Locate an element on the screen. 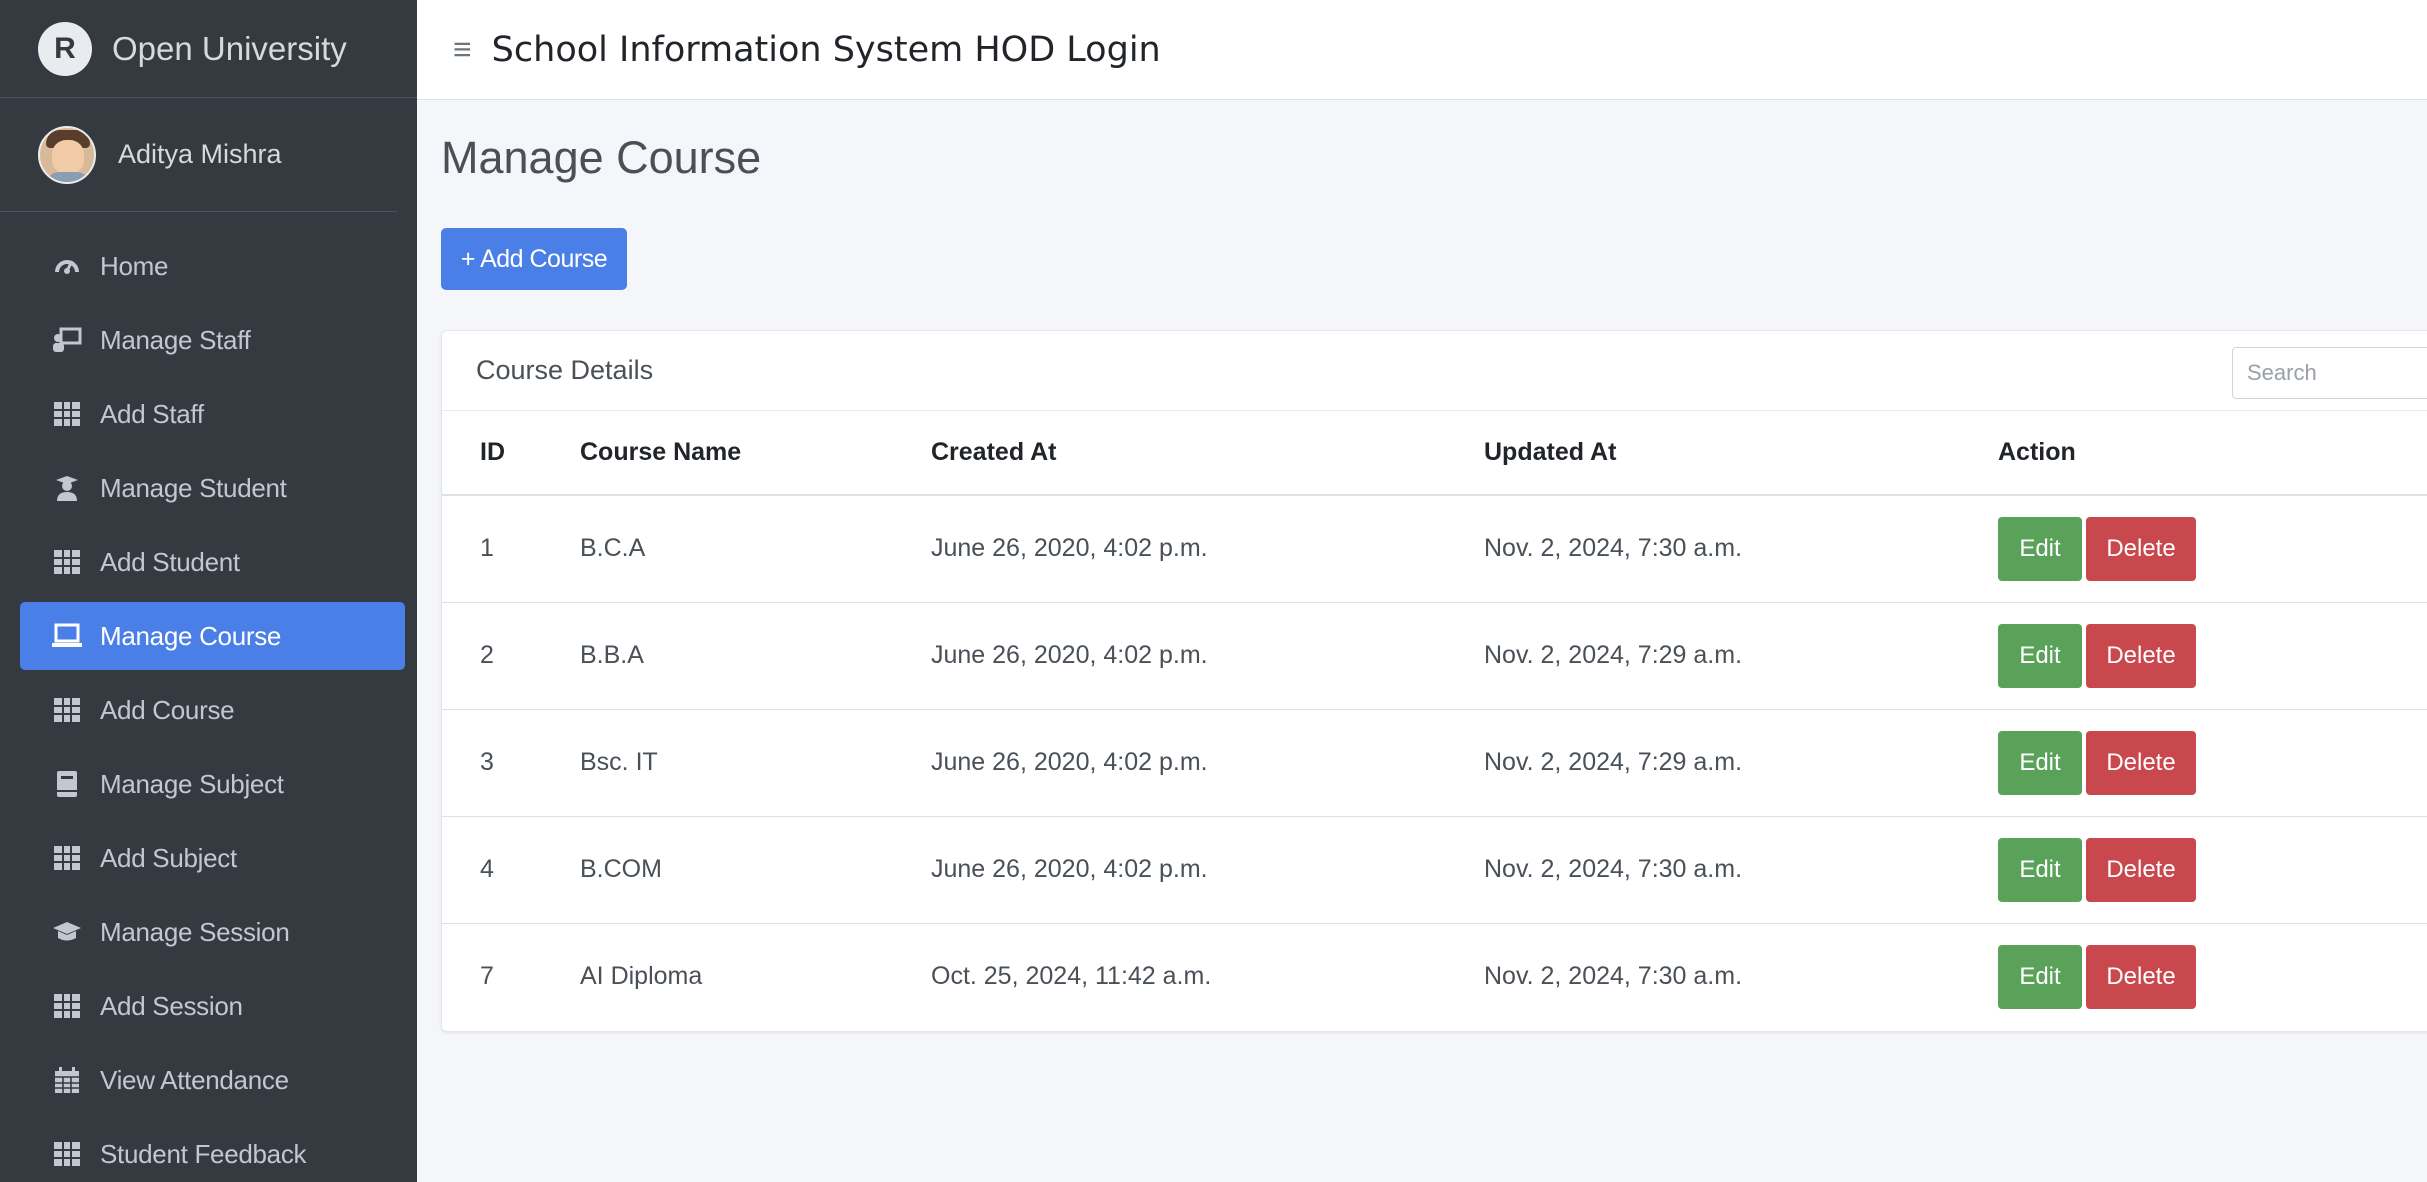 The height and width of the screenshot is (1182, 2427). sidebar-item-student-feedback: Student Feedback is located at coordinates (212, 1151).